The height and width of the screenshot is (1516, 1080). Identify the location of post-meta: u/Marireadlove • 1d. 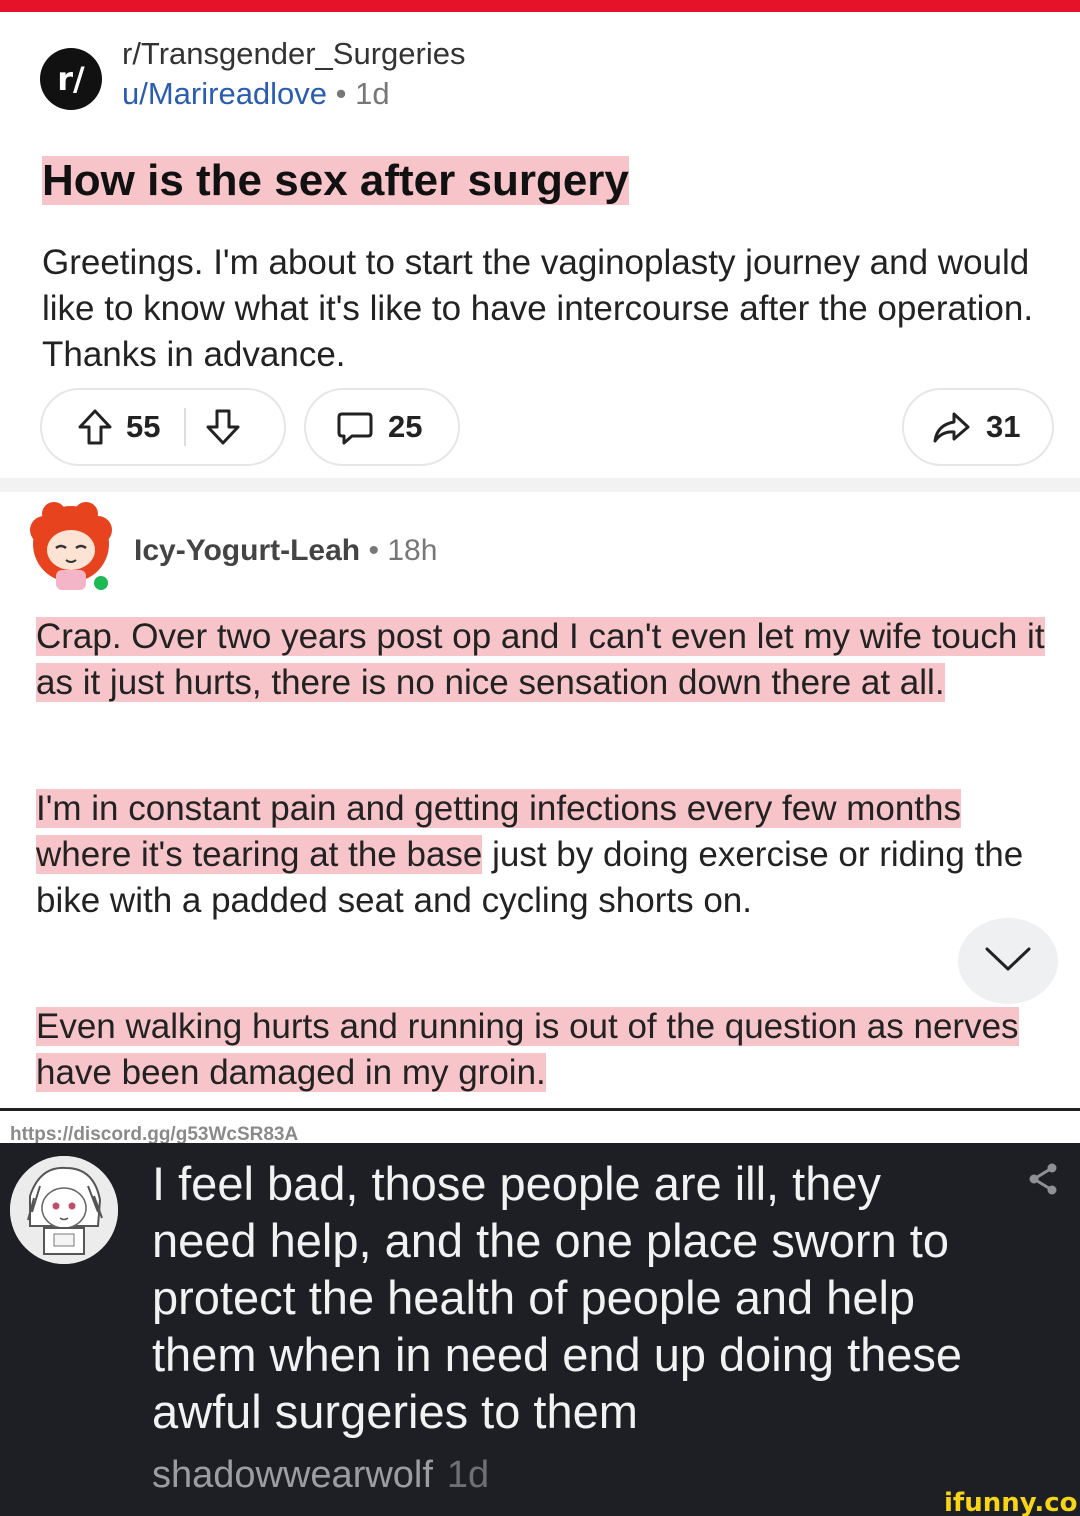
(256, 94).